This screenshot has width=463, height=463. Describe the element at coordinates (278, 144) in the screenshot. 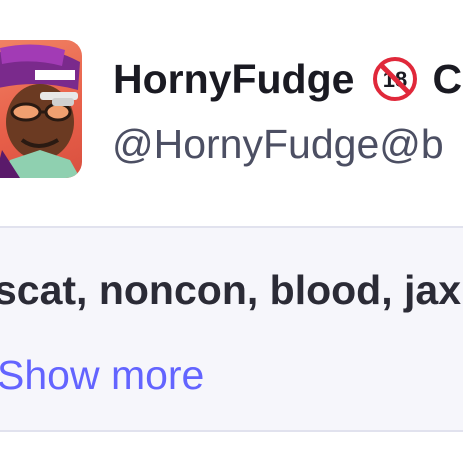

I see `account-handle: @HornyFudge@b` at that location.